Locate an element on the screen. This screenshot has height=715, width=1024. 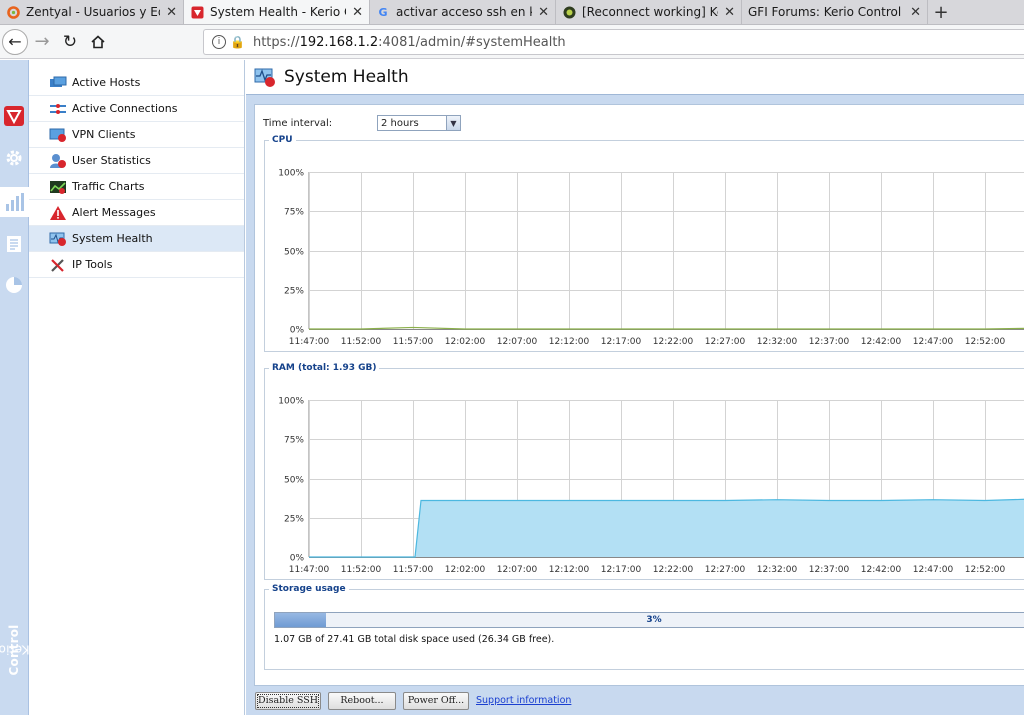
url-prefix: https:// is located at coordinates (276, 42).